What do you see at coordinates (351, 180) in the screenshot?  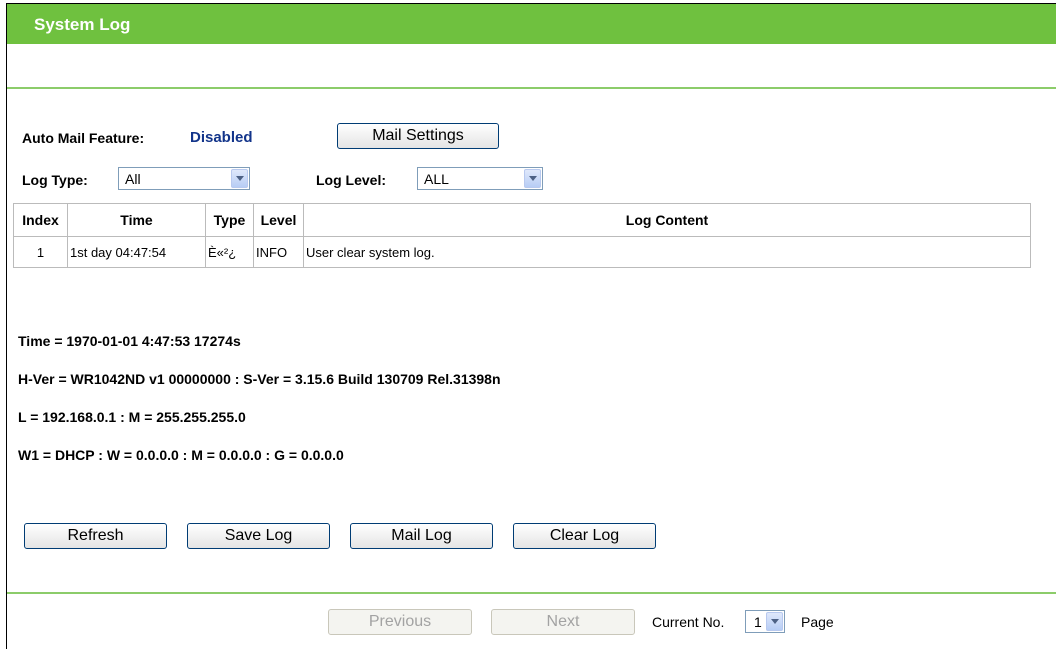 I see `log-level-label: Log Level:` at bounding box center [351, 180].